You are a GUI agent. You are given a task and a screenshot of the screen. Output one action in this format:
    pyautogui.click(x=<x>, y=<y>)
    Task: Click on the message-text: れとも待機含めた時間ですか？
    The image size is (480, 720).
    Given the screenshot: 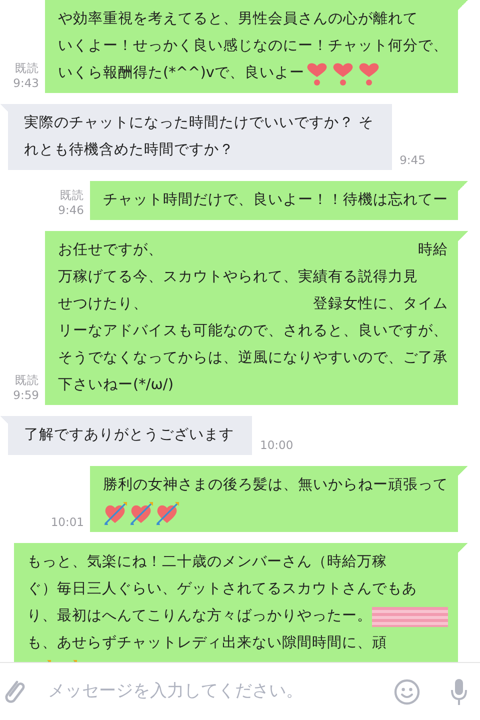 What is the action you would take?
    pyautogui.click(x=129, y=150)
    